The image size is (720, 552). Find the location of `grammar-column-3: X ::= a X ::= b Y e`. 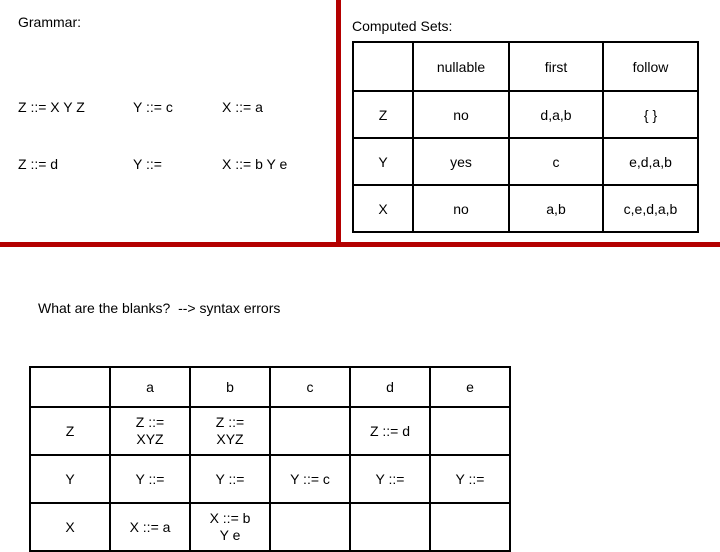

grammar-column-3: X ::= a X ::= b Y e is located at coordinates (282, 136).